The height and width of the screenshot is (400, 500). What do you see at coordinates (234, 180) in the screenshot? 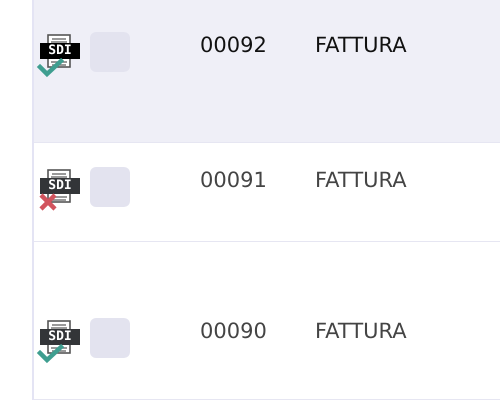
I see `invoice-number: 00091` at bounding box center [234, 180].